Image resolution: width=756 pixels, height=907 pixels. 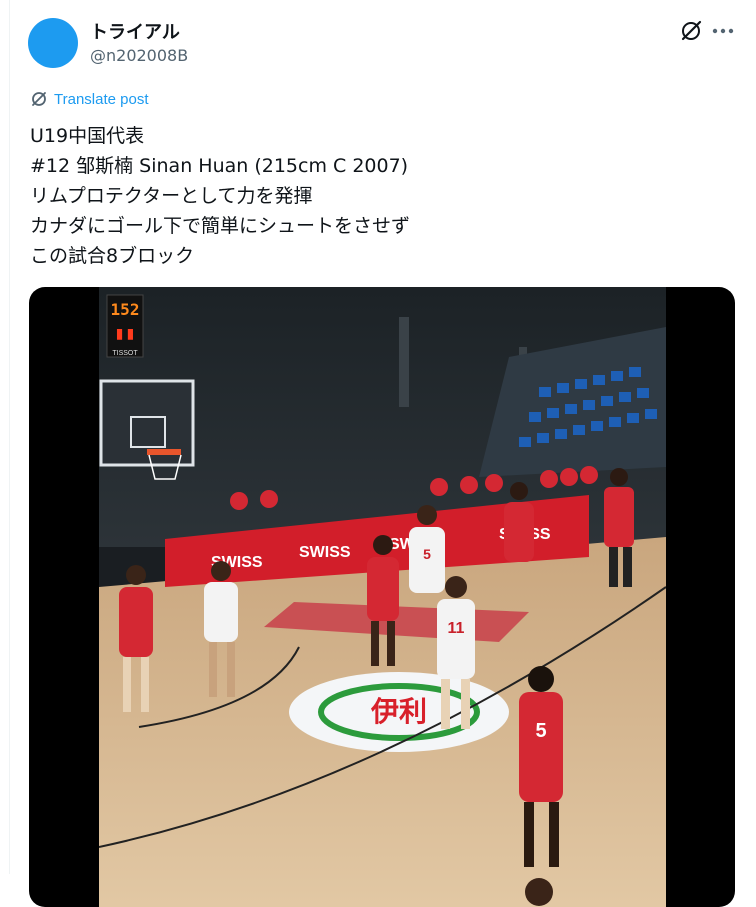 I want to click on court-logo: 伊利, so click(x=398, y=711).